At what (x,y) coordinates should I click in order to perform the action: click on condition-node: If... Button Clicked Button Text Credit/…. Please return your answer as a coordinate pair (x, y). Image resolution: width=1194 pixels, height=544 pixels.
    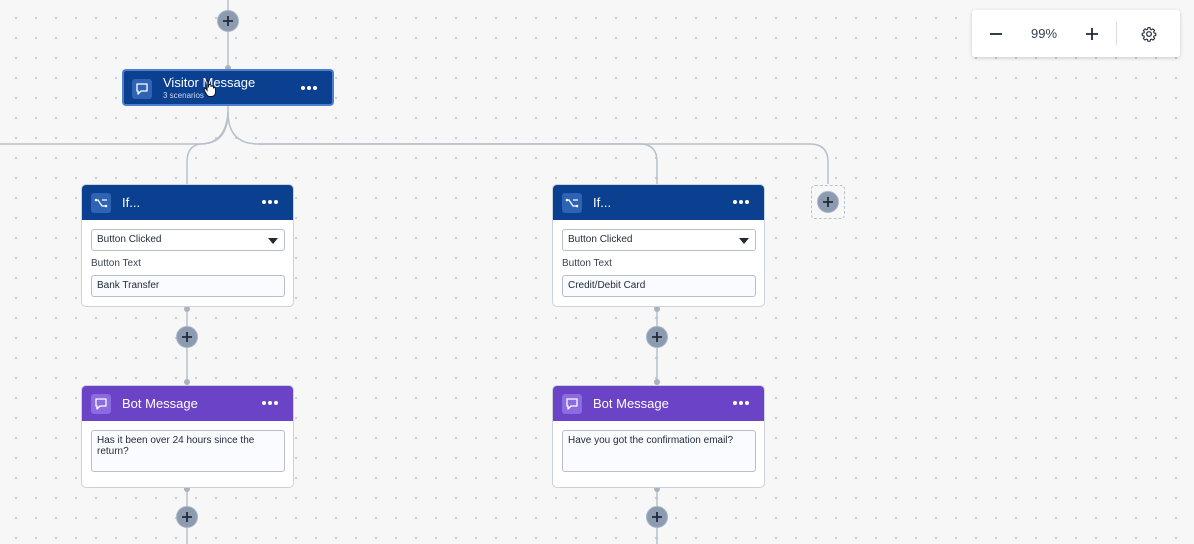
    Looking at the image, I should click on (658, 245).